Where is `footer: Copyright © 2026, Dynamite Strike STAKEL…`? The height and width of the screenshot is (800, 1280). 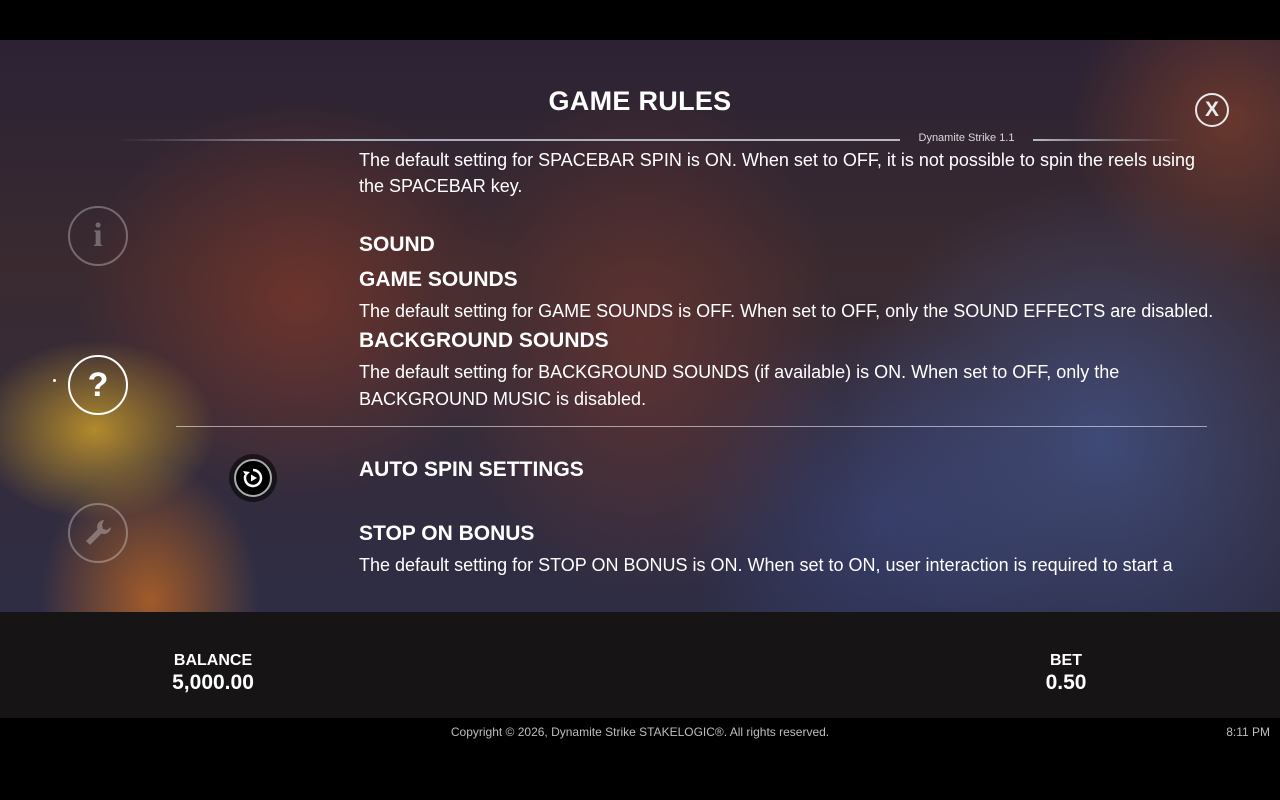 footer: Copyright © 2026, Dynamite Strike STAKEL… is located at coordinates (640, 759).